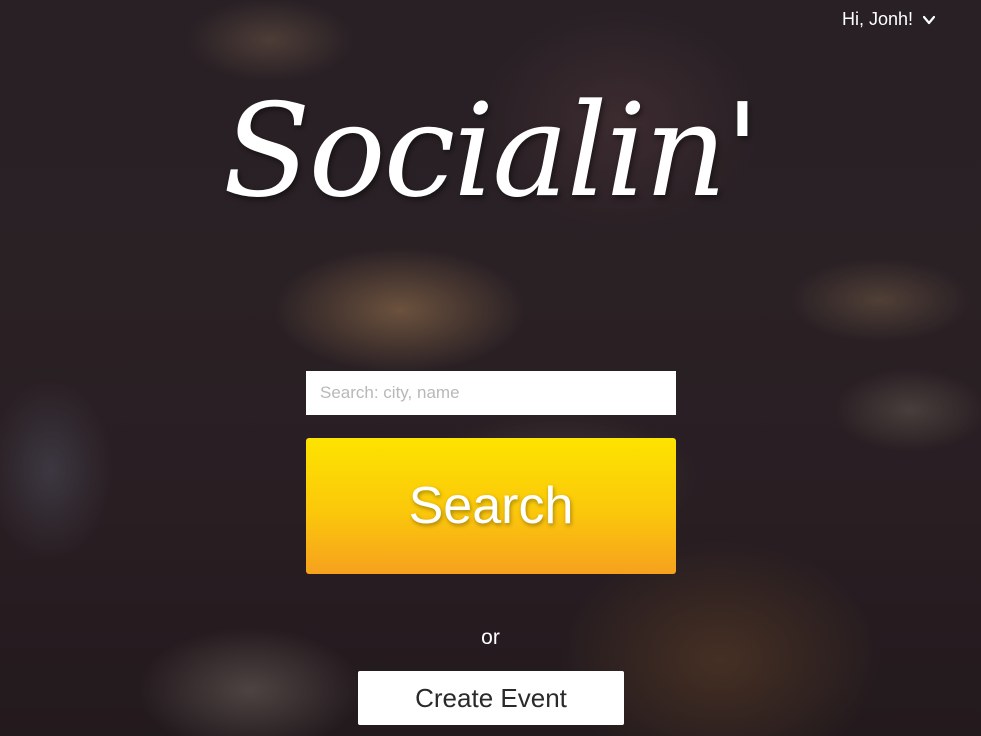 The image size is (981, 736). I want to click on search-input, so click(491, 393).